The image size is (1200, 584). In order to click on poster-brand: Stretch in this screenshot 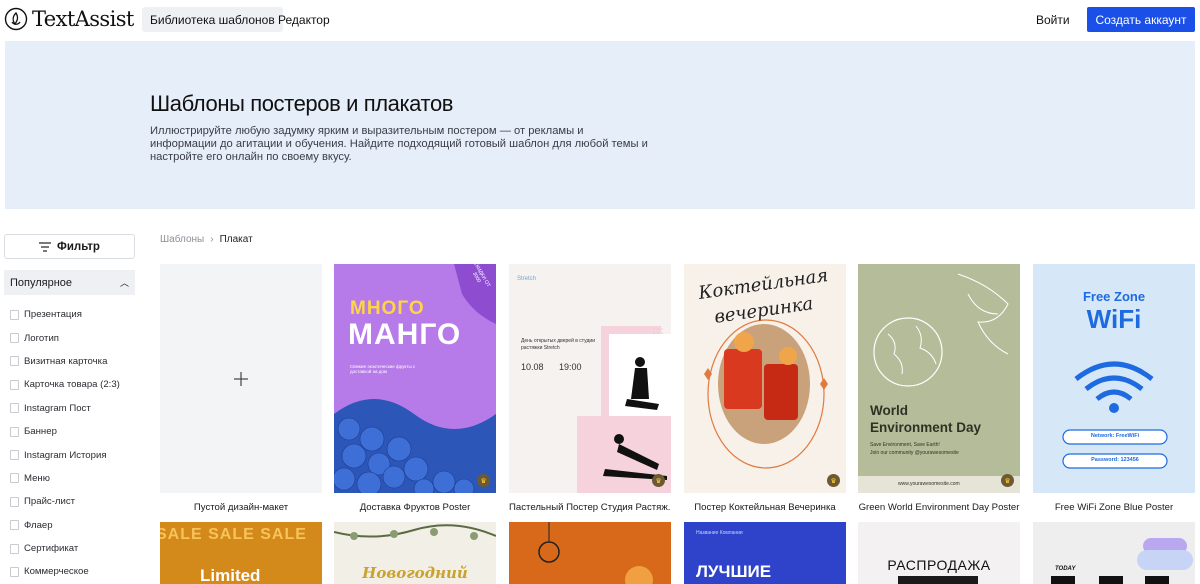, I will do `click(527, 279)`.